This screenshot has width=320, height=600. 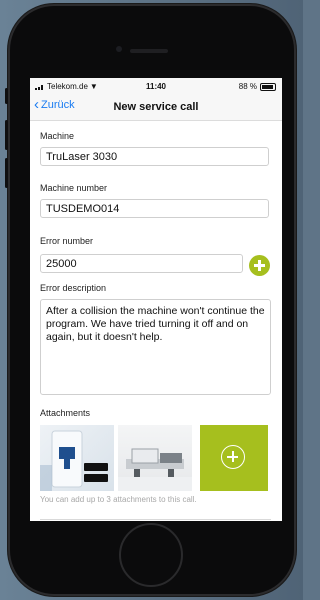 I want to click on page-title: New service call, so click(x=156, y=107).